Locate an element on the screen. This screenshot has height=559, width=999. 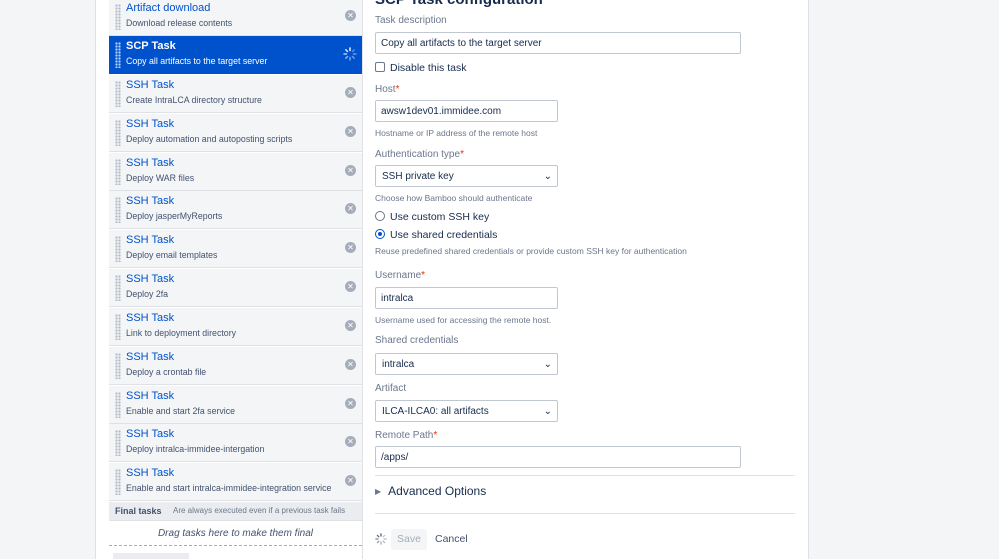
task-description: Deploy a crontab file is located at coordinates (166, 372).